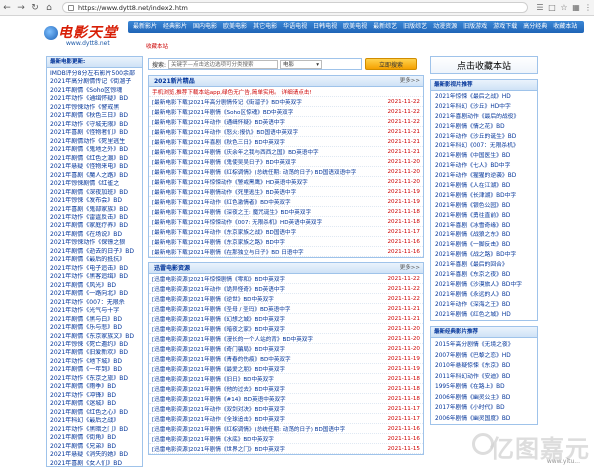 Image resolution: width=594 pixels, height=467 pixels. I want to click on latest-update-item: 2021年惊悚动作《保镖之狼, so click(96, 243).